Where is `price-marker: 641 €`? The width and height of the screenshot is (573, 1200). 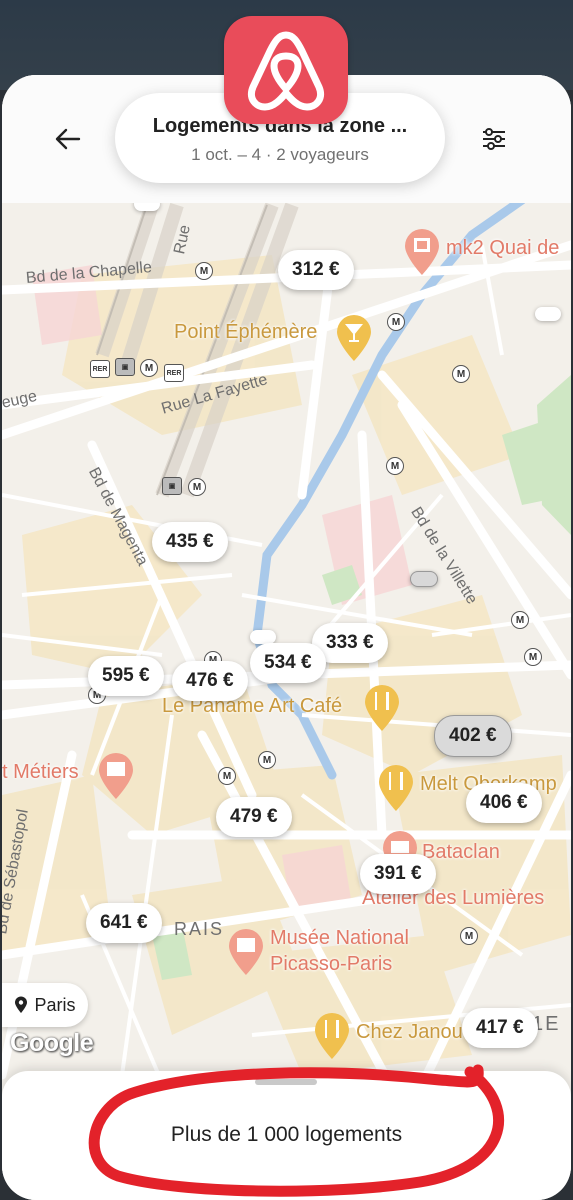 price-marker: 641 € is located at coordinates (124, 923).